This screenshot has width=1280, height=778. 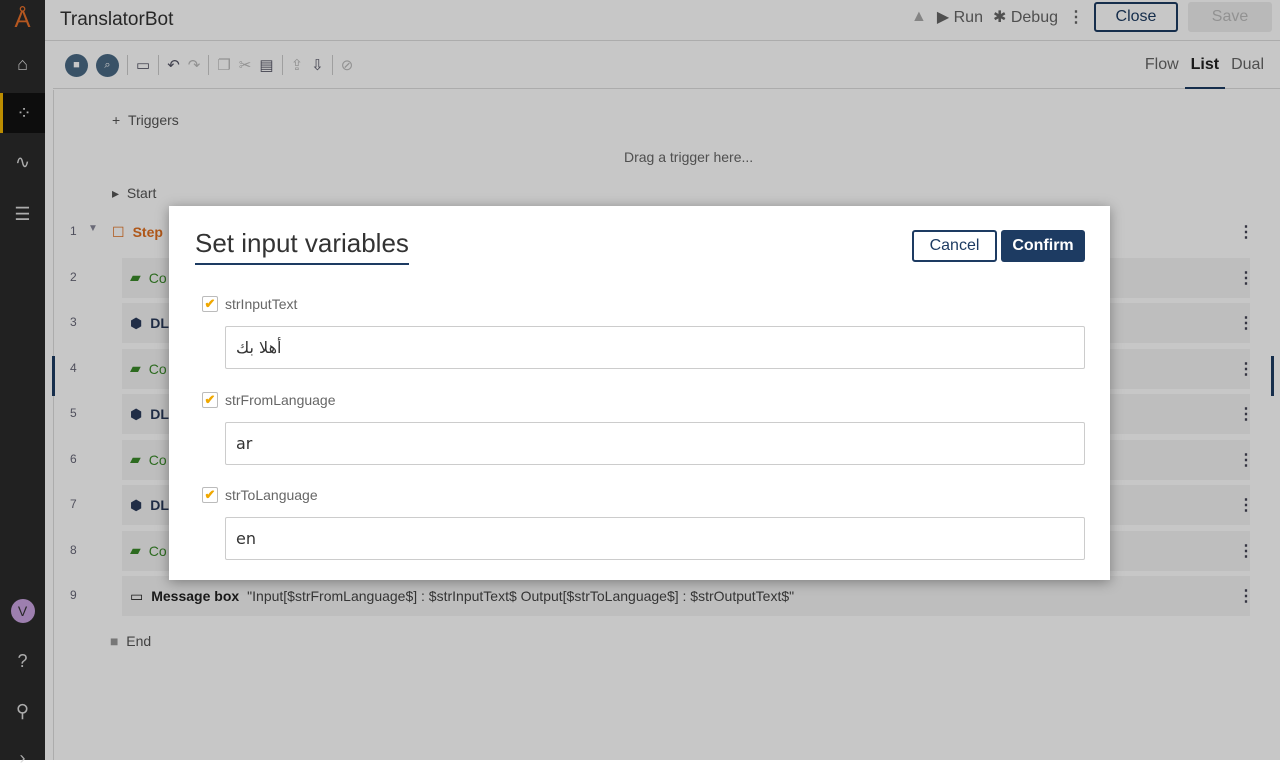 I want to click on variable-value-input: ar, so click(x=655, y=443).